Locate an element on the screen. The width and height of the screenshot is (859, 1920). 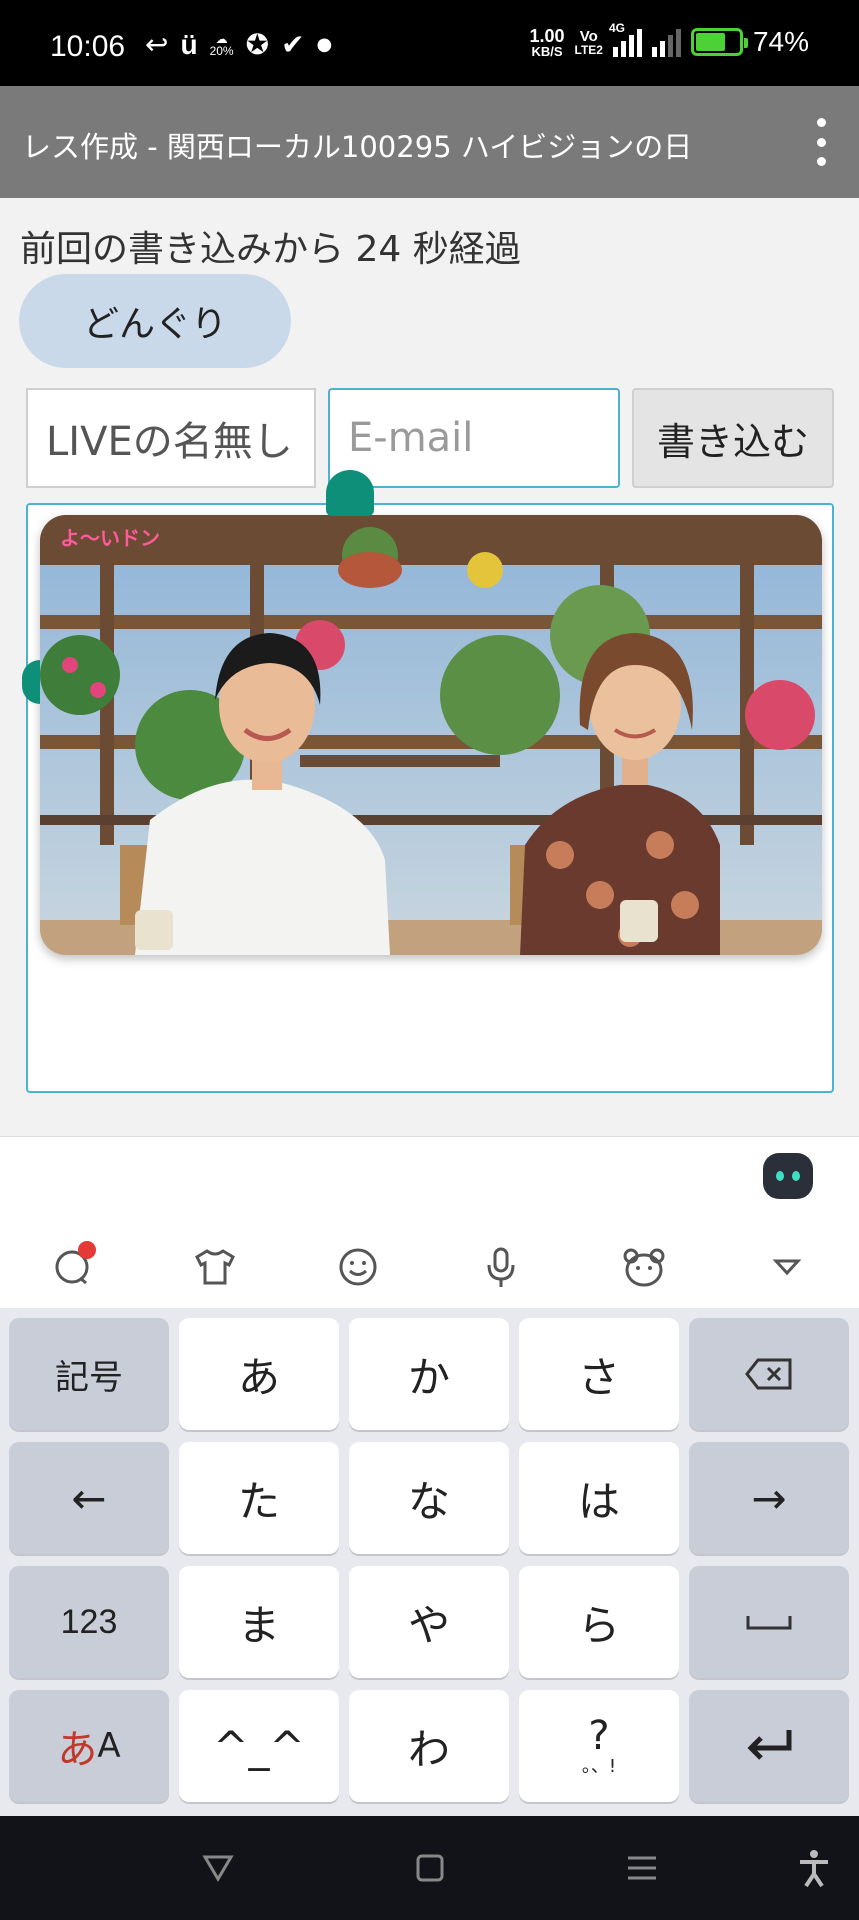
signal-icon: 4G is located at coordinates (625, 39).